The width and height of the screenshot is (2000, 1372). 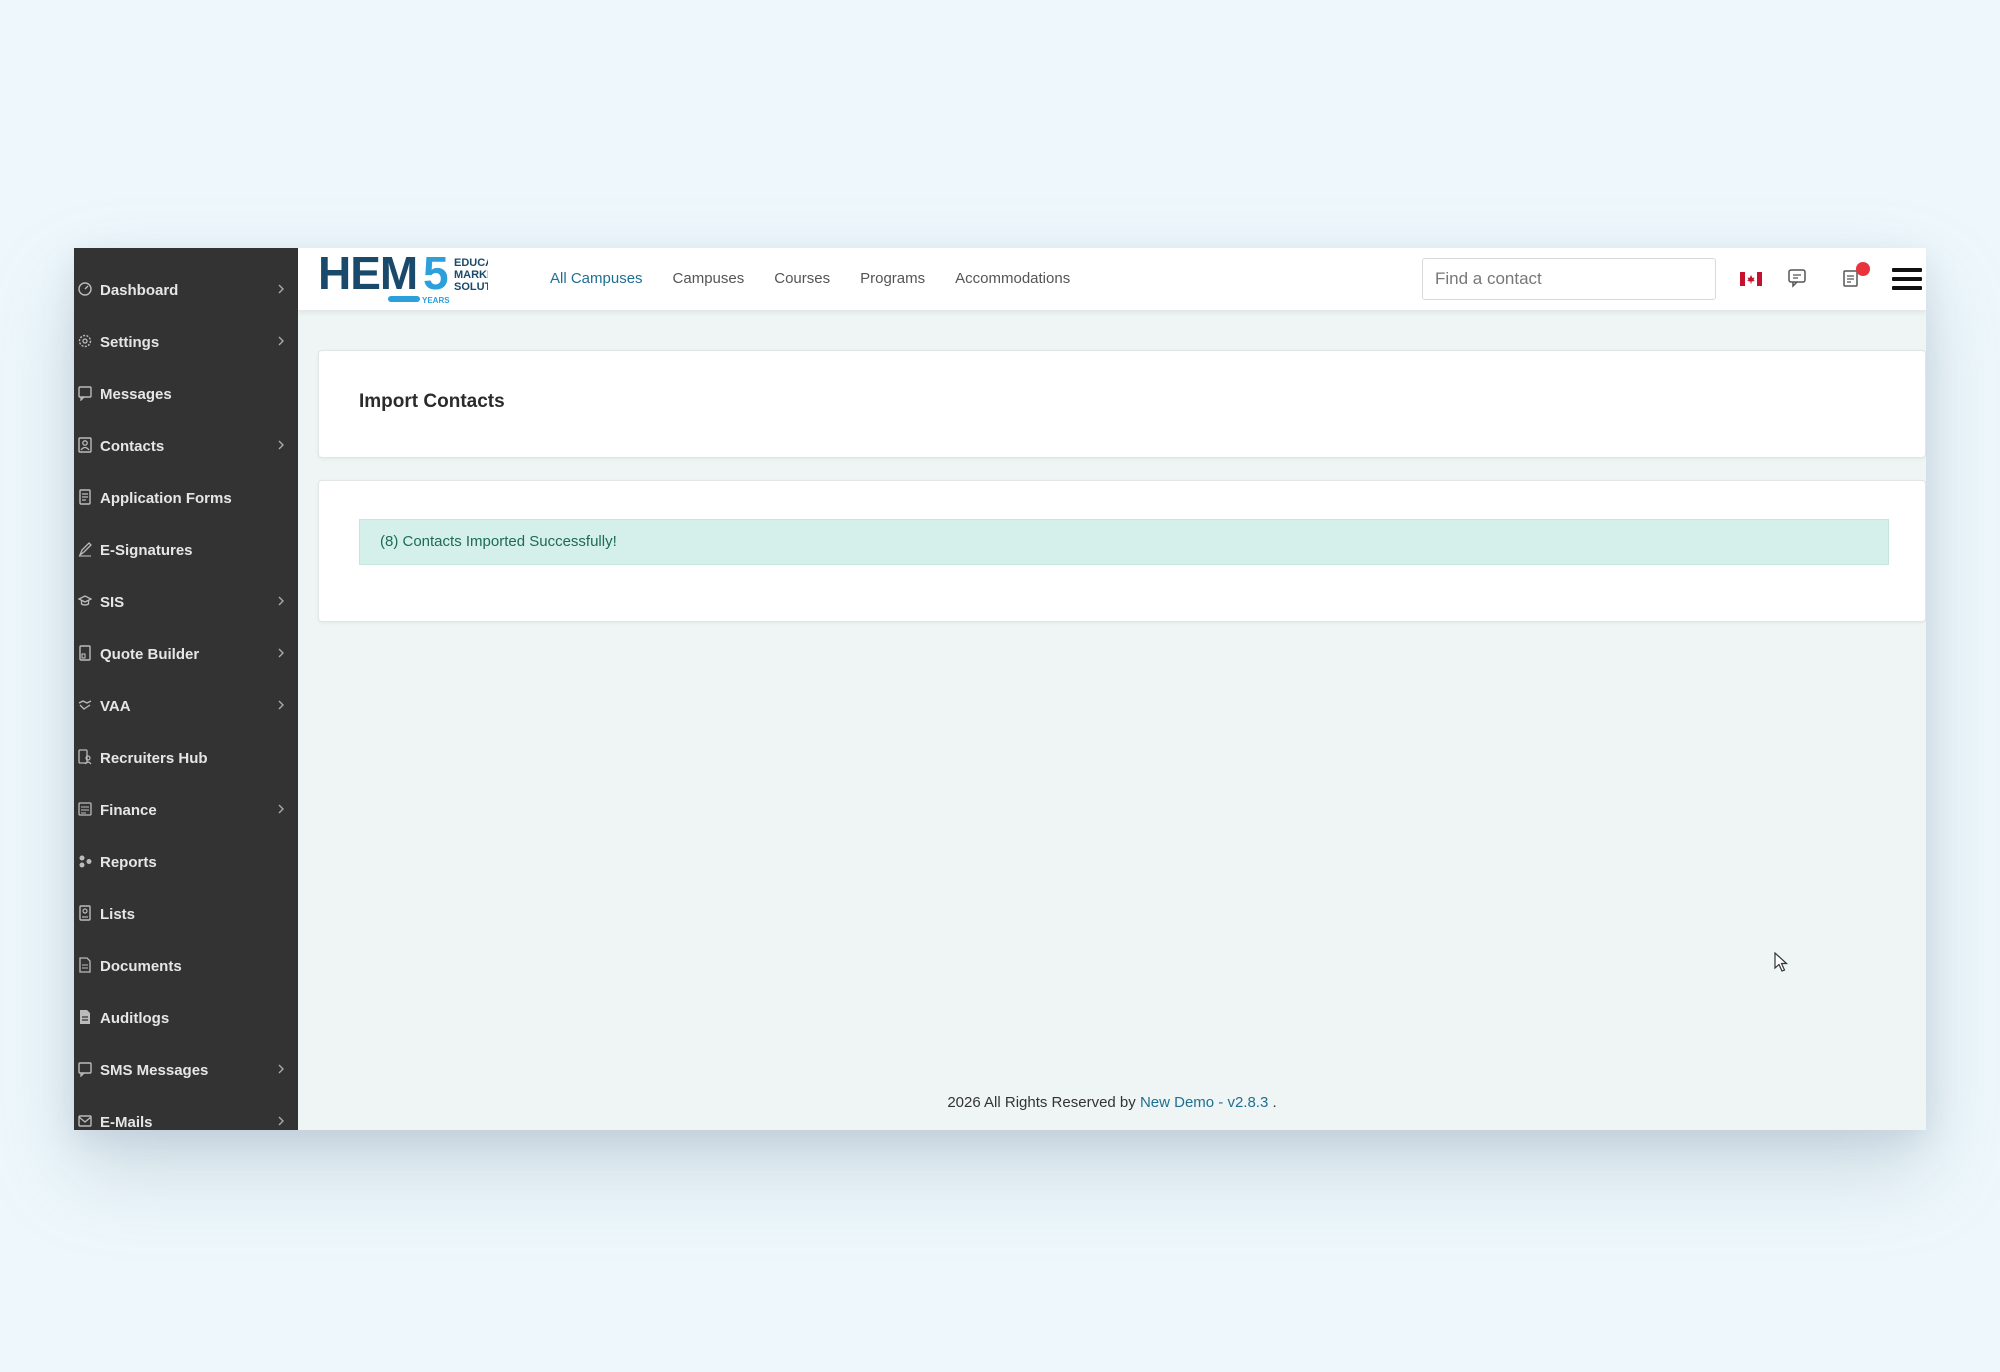 I want to click on find-contact-input, so click(x=1569, y=279).